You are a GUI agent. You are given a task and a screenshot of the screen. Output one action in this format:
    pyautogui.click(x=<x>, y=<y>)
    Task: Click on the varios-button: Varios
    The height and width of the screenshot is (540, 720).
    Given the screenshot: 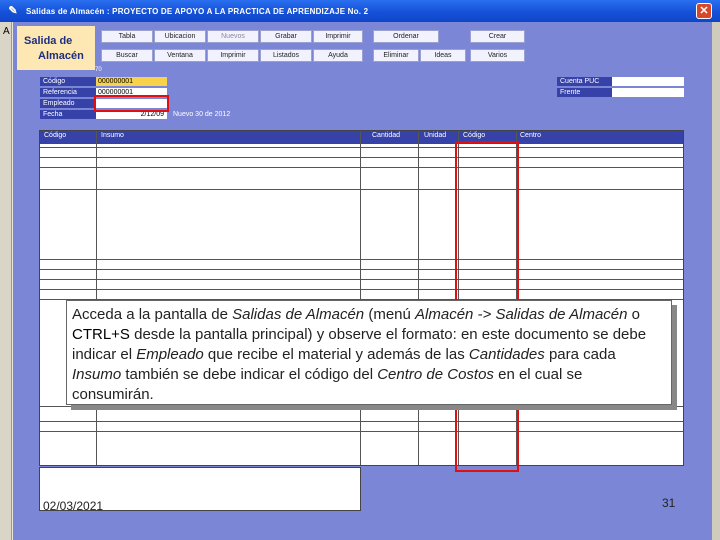 What is the action you would take?
    pyautogui.click(x=497, y=55)
    